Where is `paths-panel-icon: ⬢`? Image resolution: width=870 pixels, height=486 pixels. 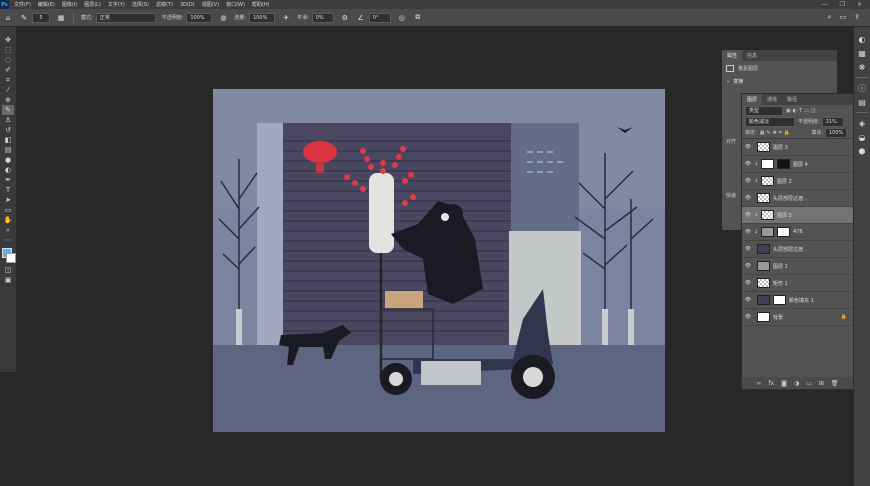
paths-panel-icon: ⬢ is located at coordinates (862, 151).